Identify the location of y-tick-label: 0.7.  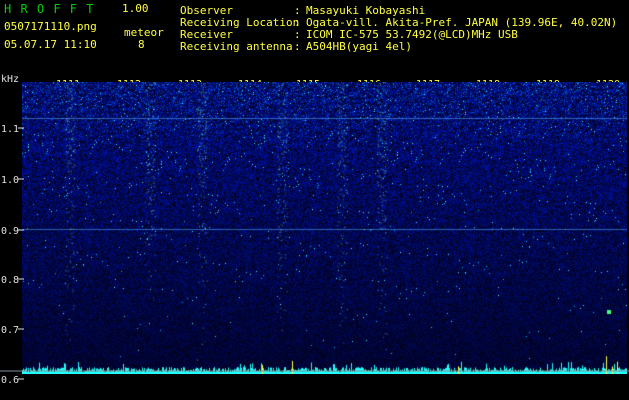
(10, 330).